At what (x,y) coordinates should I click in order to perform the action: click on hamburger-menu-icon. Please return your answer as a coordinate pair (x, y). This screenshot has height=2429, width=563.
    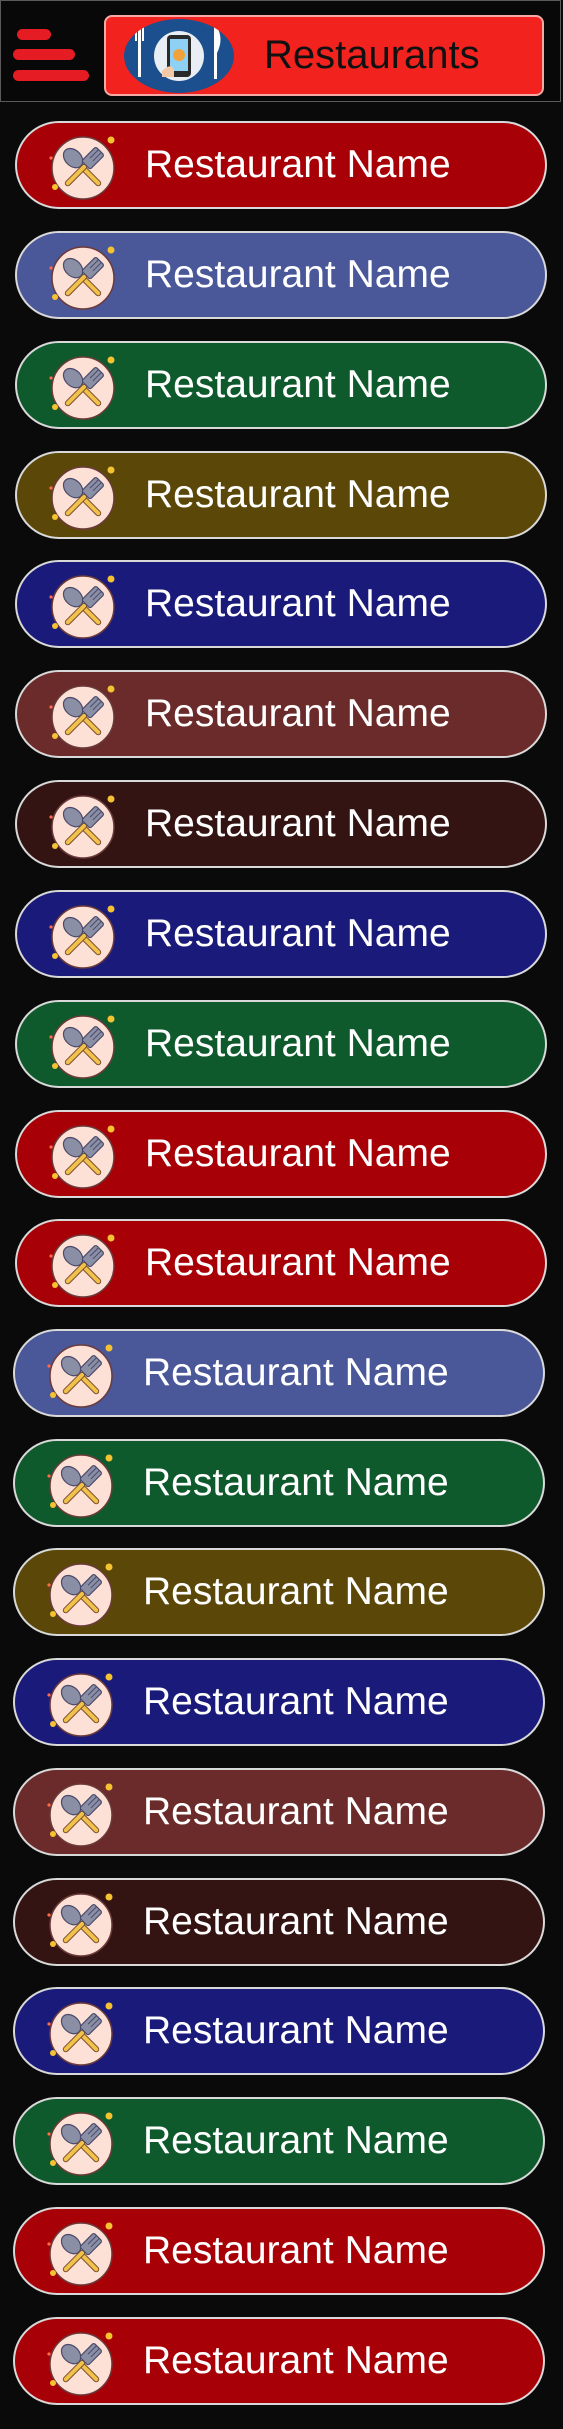
    Looking at the image, I should click on (50, 56).